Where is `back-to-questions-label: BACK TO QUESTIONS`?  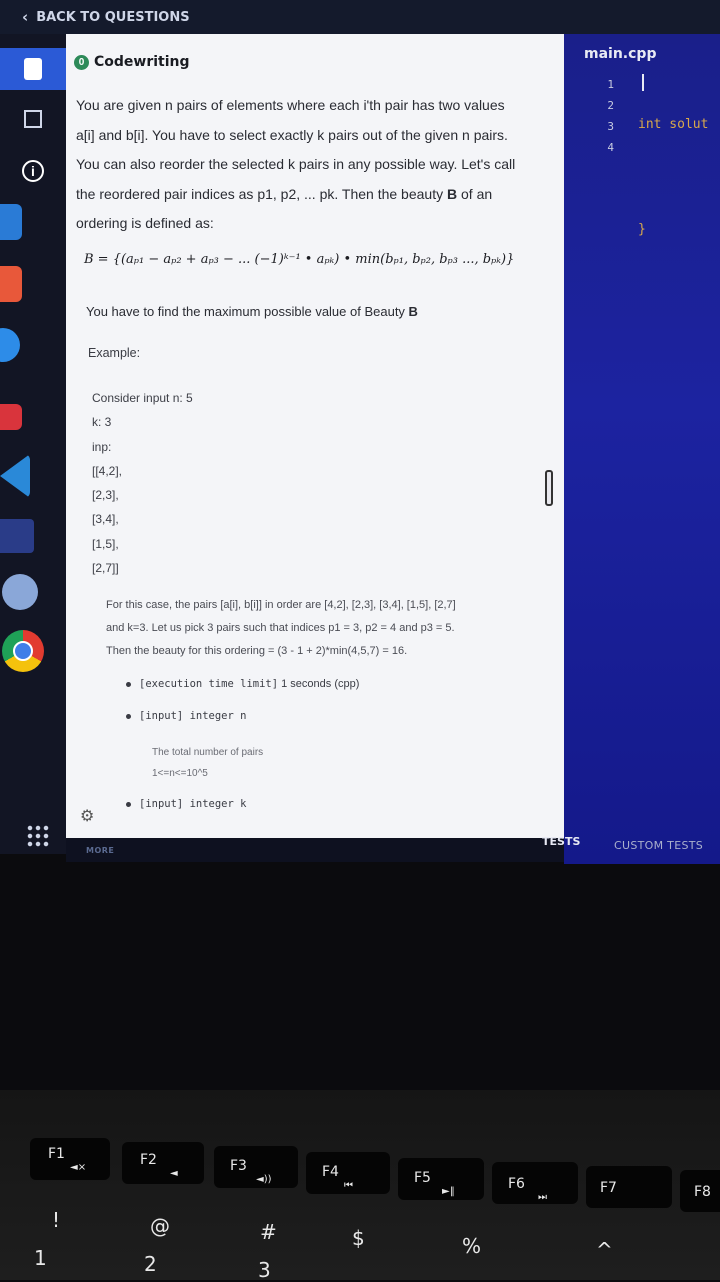 back-to-questions-label: BACK TO QUESTIONS is located at coordinates (112, 17).